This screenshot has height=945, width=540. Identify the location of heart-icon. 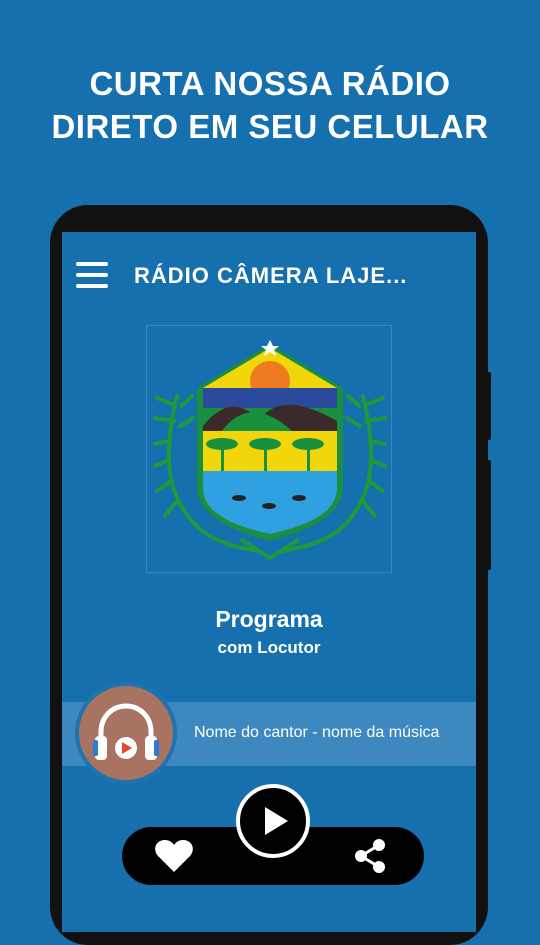
(174, 856).